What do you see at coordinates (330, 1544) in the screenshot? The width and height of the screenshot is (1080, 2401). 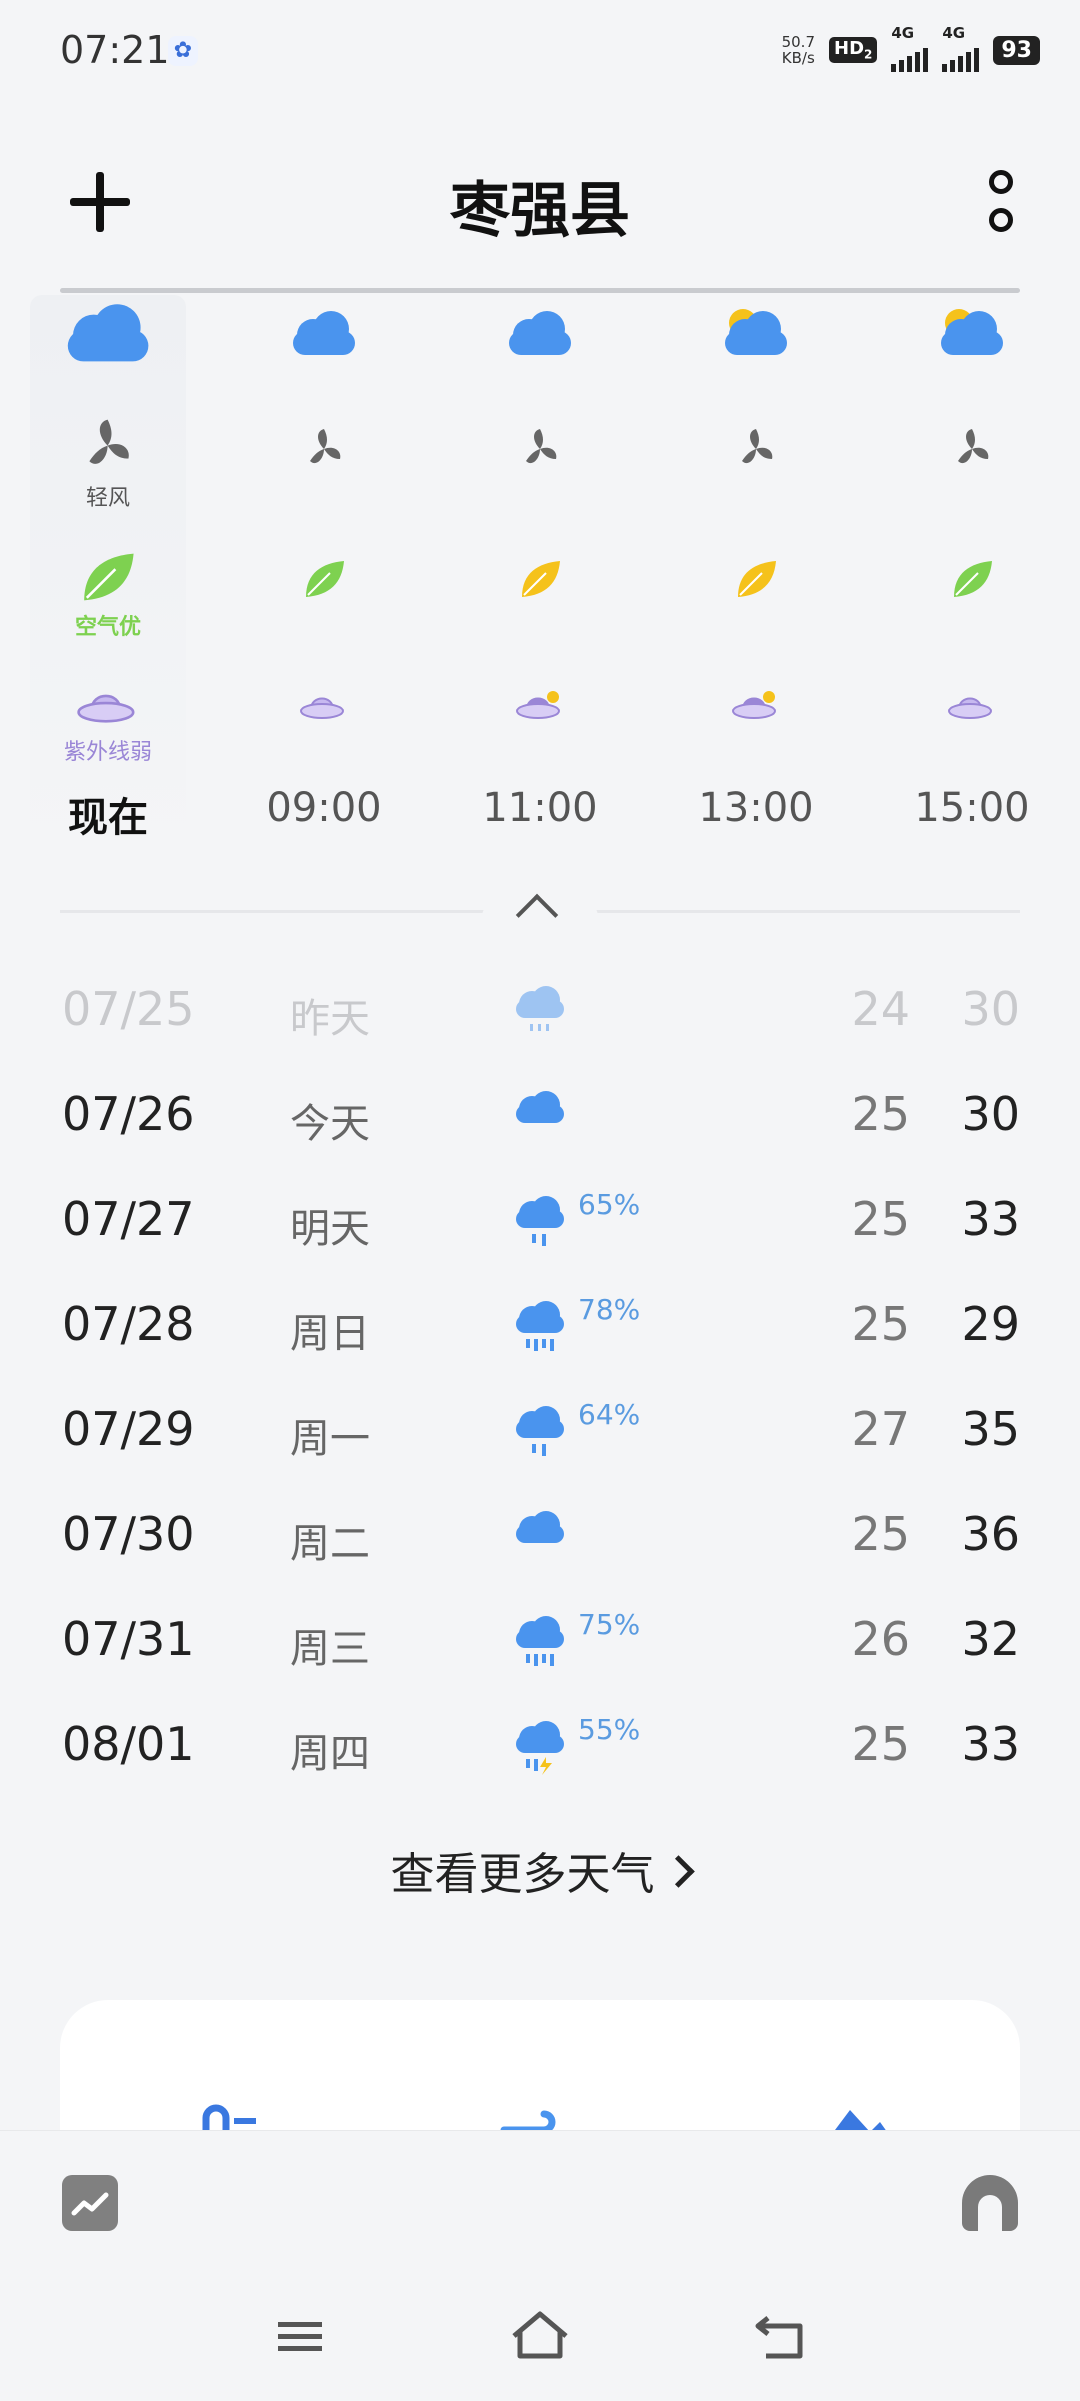 I see `day-name: 周二` at bounding box center [330, 1544].